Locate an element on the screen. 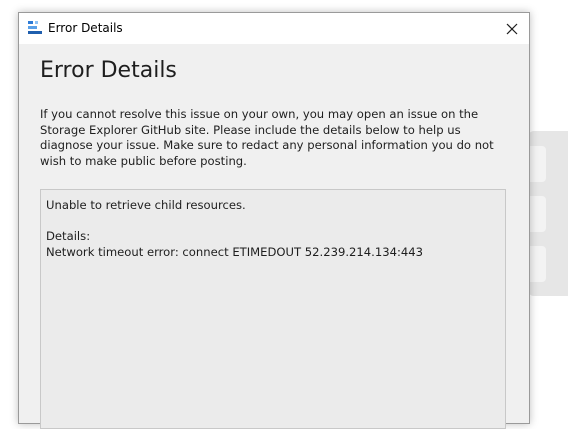 The width and height of the screenshot is (568, 429). storage-explorer-icon is located at coordinates (35, 28).